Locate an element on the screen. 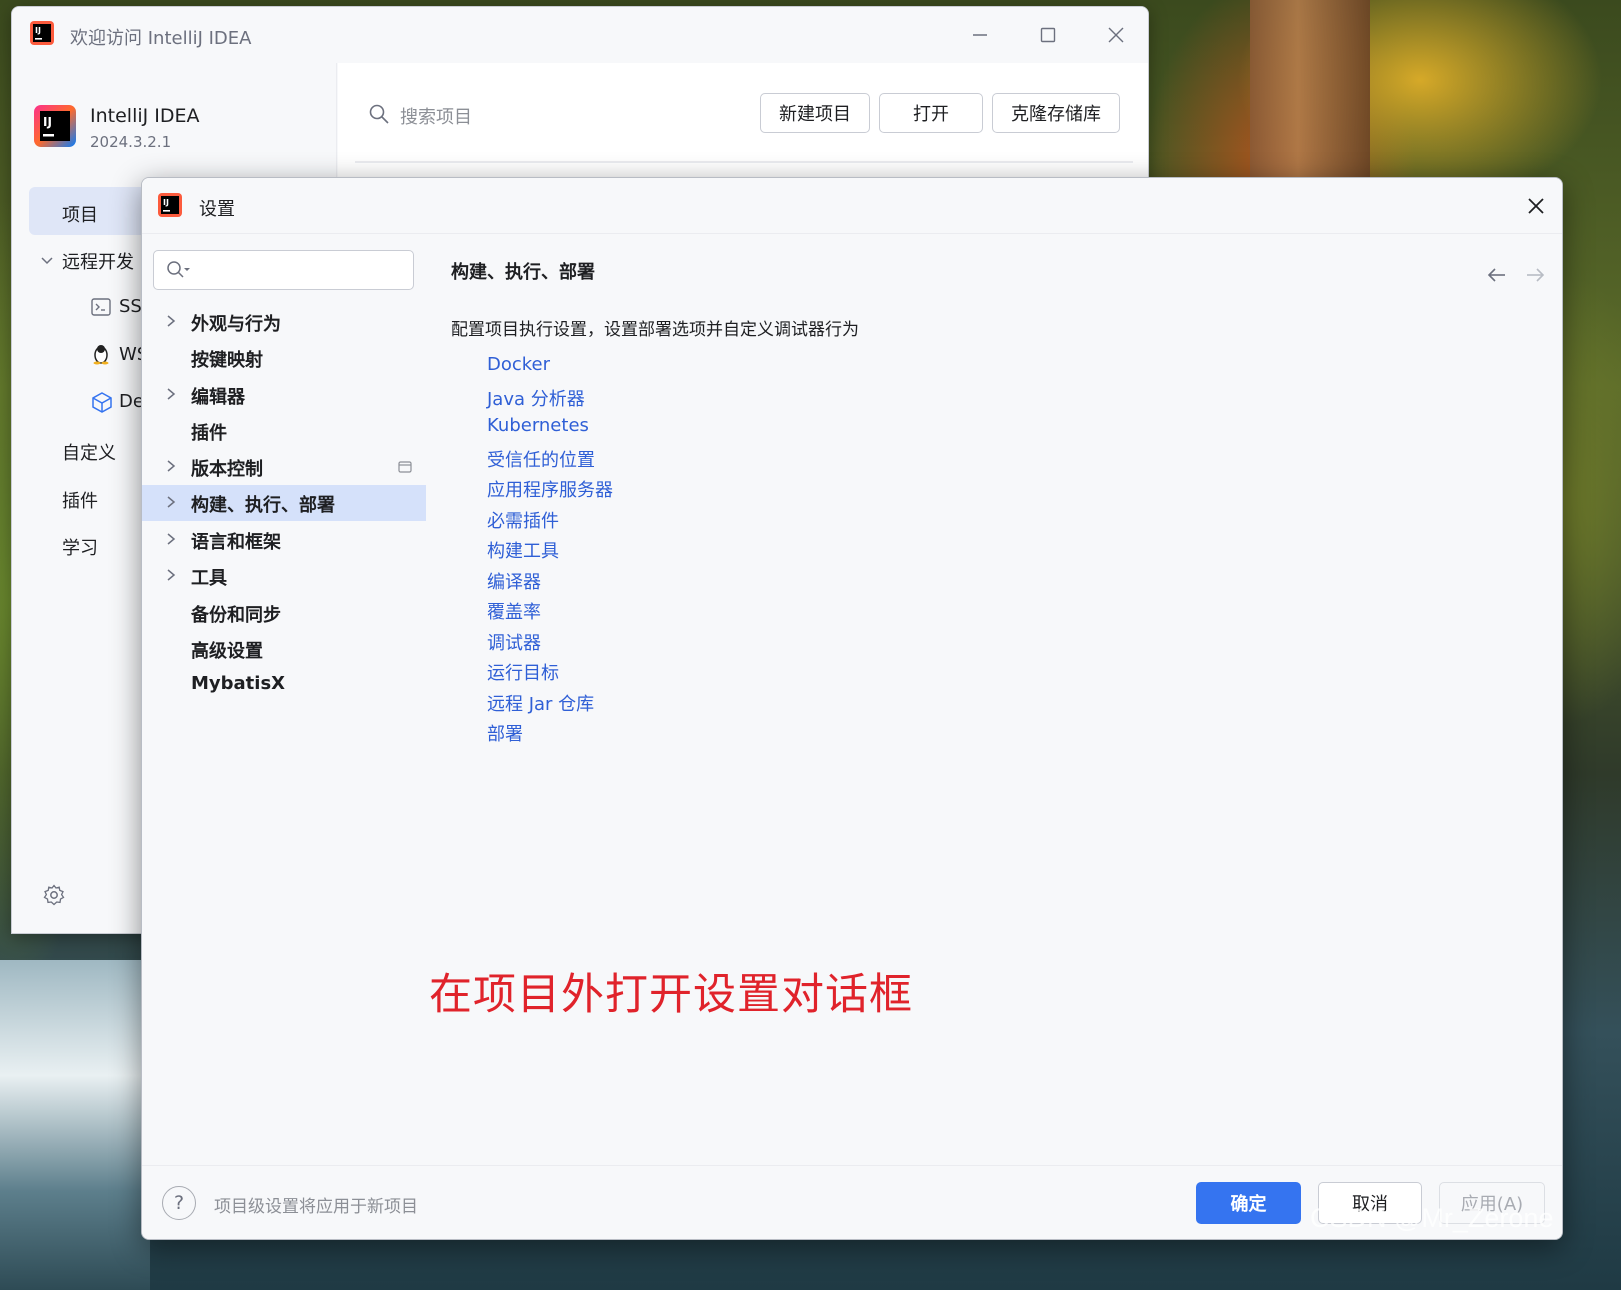 The height and width of the screenshot is (1290, 1621). back-arrow-icon is located at coordinates (1497, 275).